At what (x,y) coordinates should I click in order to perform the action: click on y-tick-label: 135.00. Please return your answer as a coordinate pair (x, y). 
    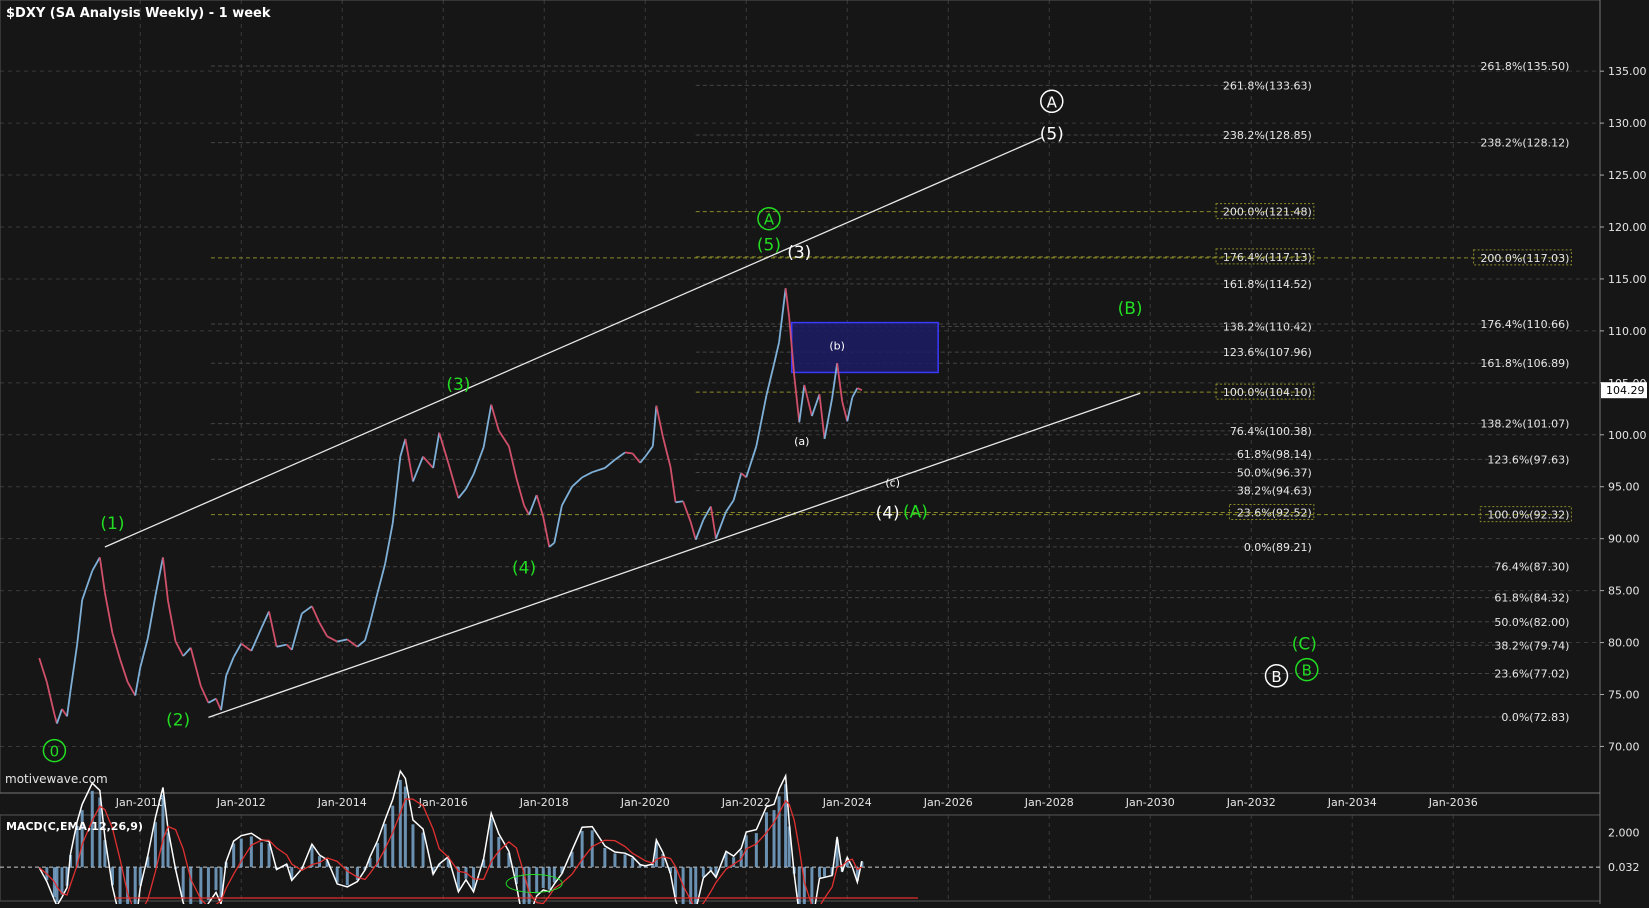
    Looking at the image, I should click on (1627, 71).